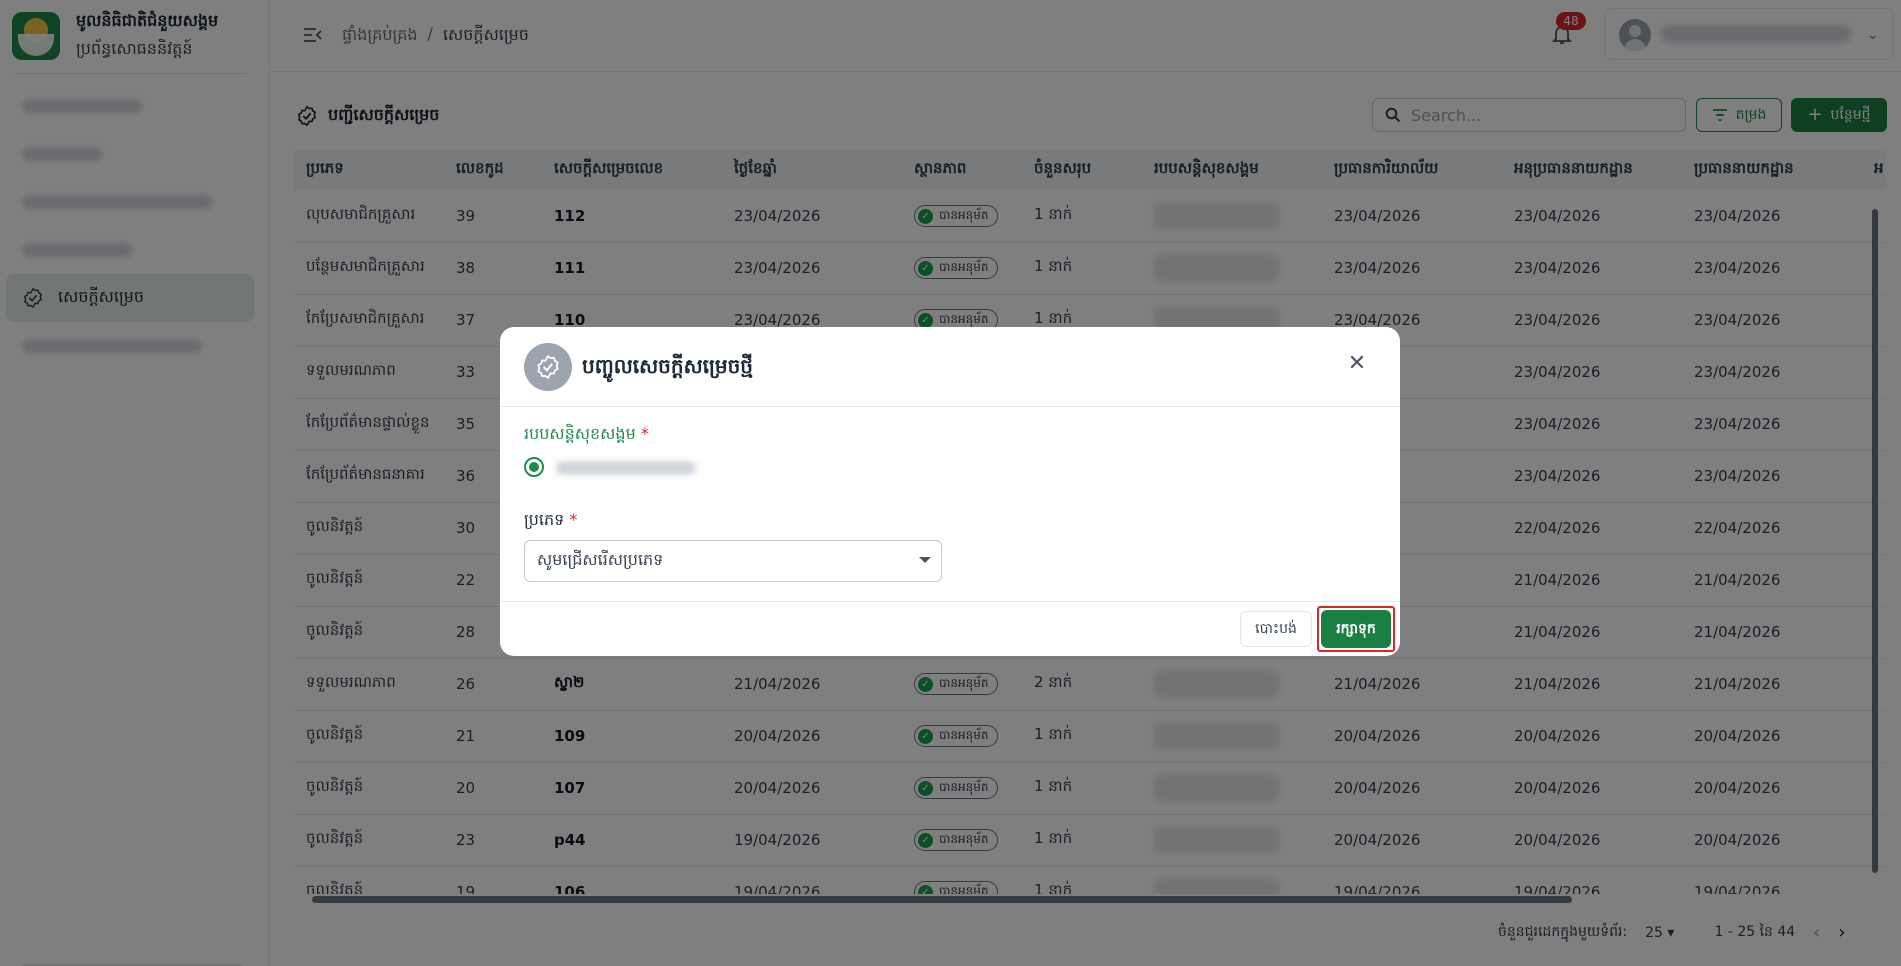 The image size is (1901, 966). Describe the element at coordinates (667, 366) in the screenshot. I see `dialog-title: បញ្ចូលសេចក្តីសម្រេចថ្មី` at that location.